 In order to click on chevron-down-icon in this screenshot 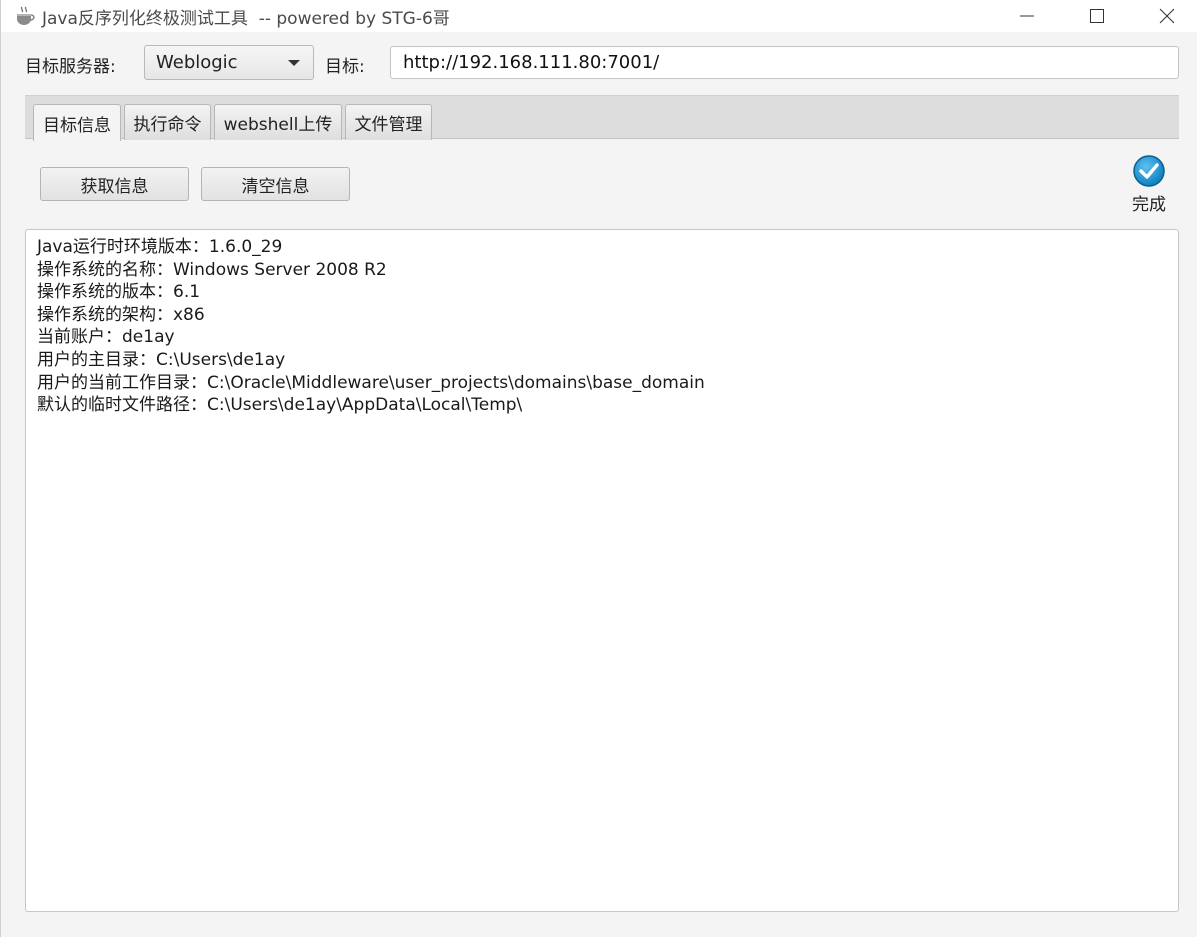, I will do `click(294, 63)`.